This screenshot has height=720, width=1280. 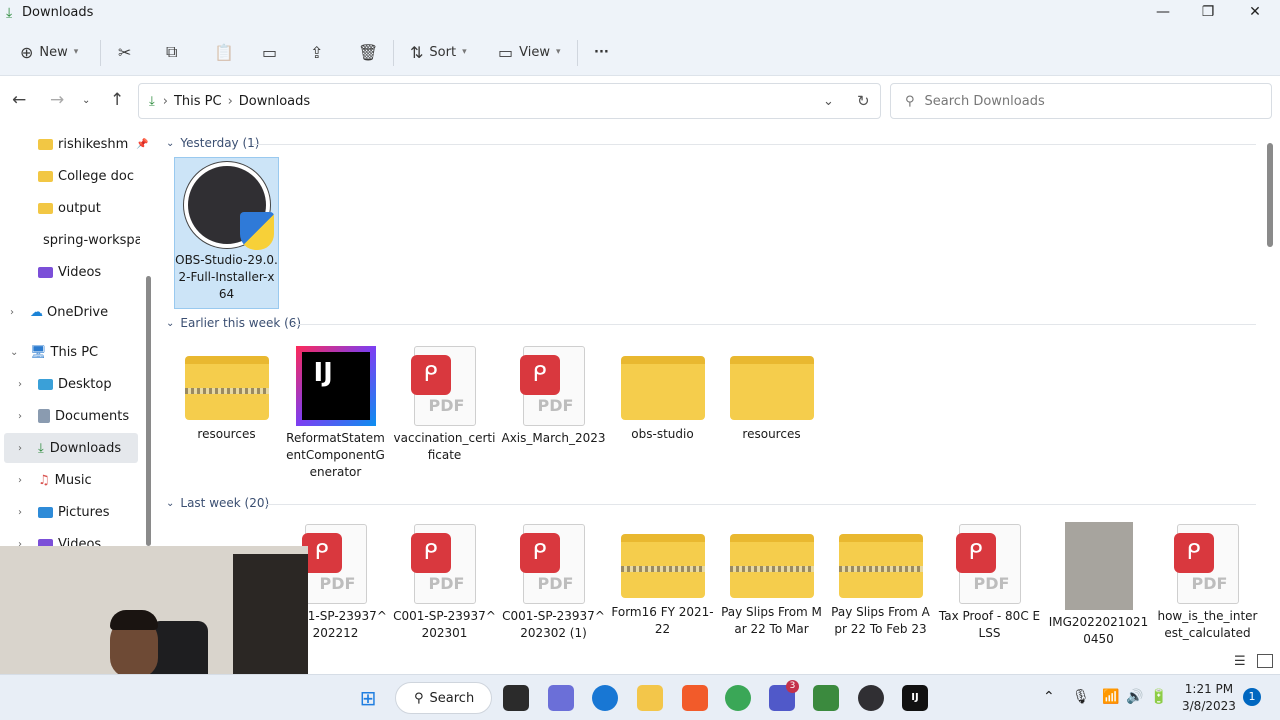 I want to click on brave-icon, so click(x=695, y=698).